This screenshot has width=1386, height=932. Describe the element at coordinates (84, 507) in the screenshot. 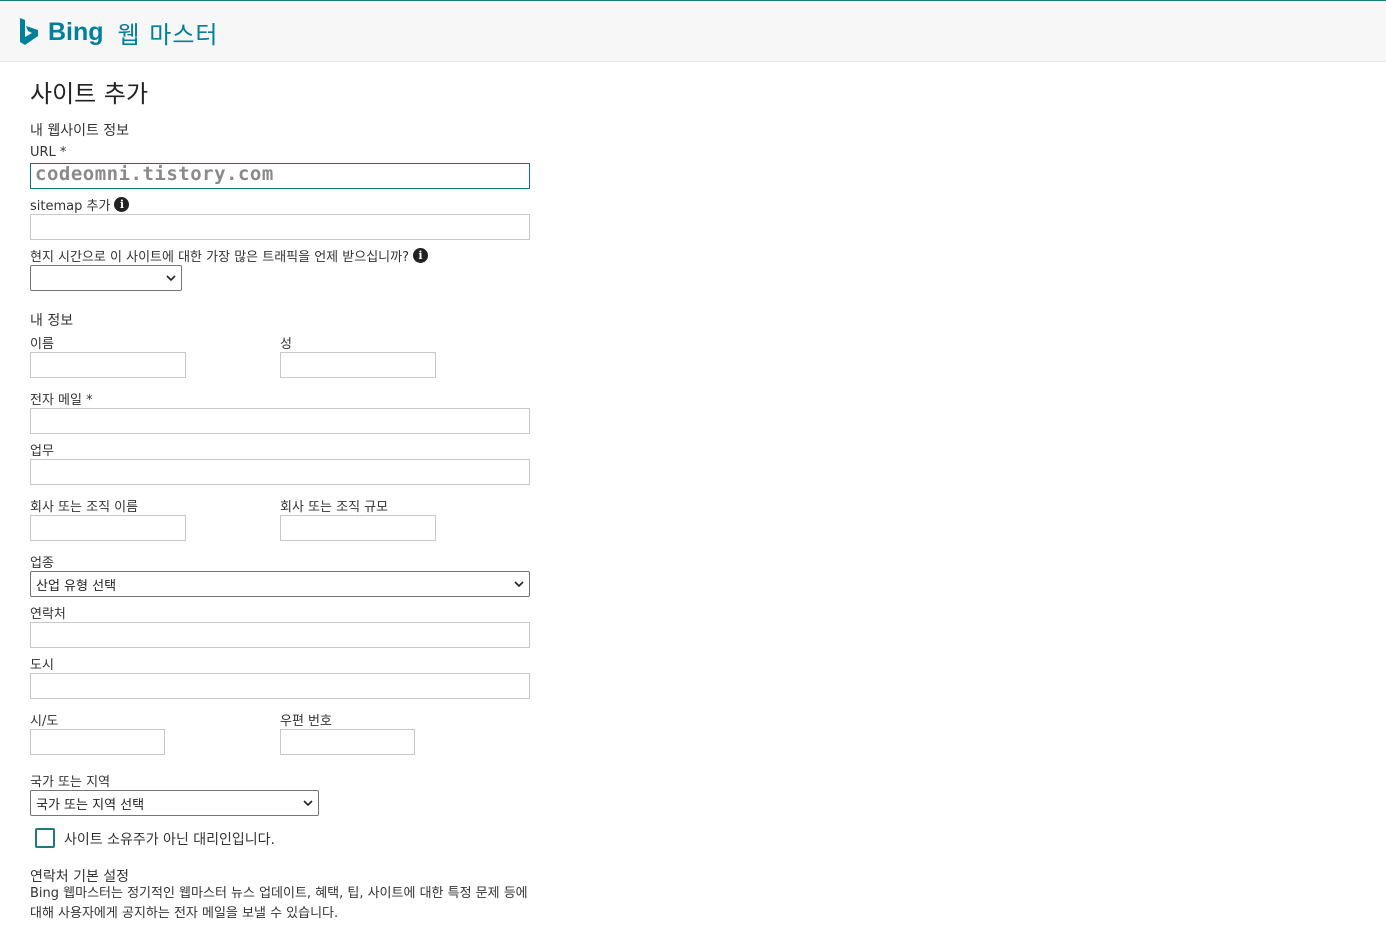

I see `company-name-label: 회사 또는 조직 이름` at that location.